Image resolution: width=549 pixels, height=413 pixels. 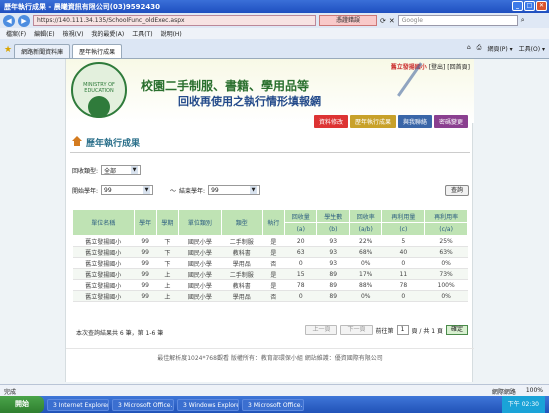 What do you see at coordinates (523, 404) in the screenshot?
I see `system-clock: 下午 02:30` at bounding box center [523, 404].